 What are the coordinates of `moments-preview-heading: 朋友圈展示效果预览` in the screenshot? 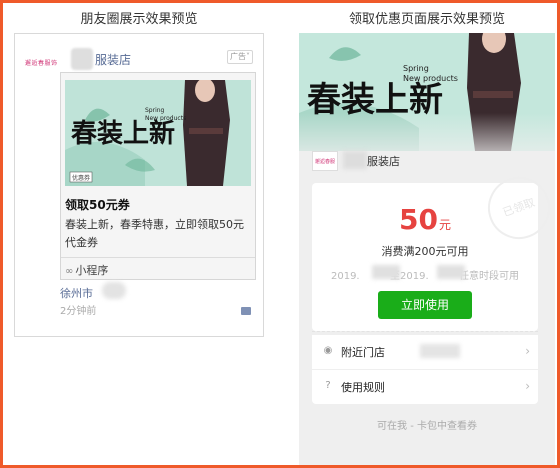 It's located at (139, 19).